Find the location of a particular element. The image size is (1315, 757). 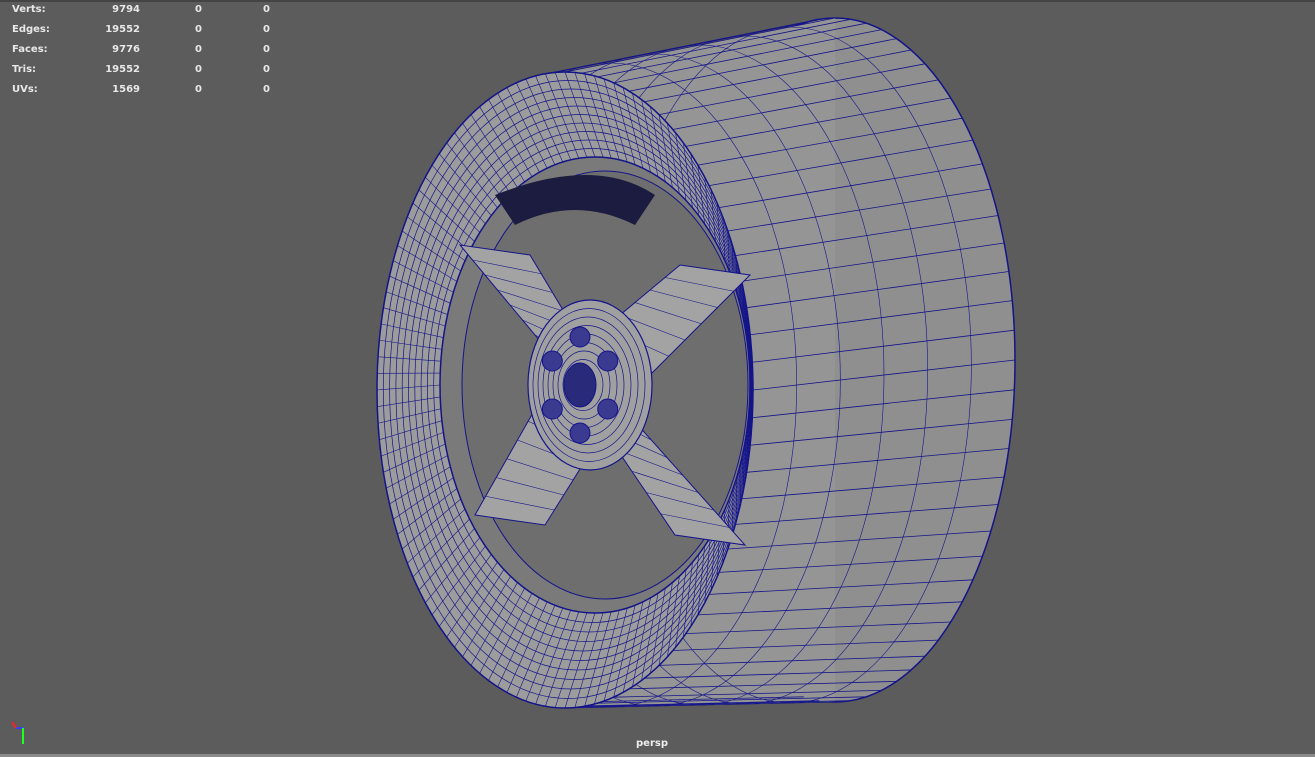

stat-label: Edges: is located at coordinates (31, 29).